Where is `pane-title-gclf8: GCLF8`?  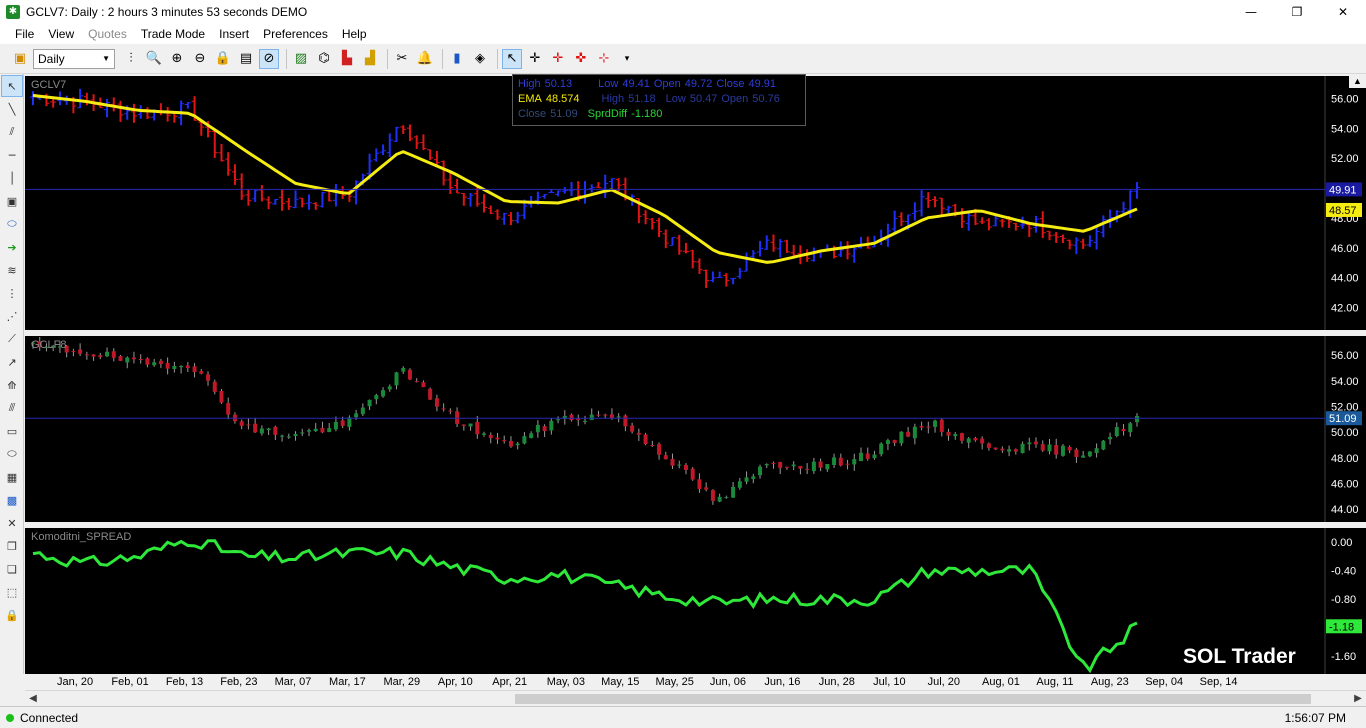 pane-title-gclf8: GCLF8 is located at coordinates (49, 345).